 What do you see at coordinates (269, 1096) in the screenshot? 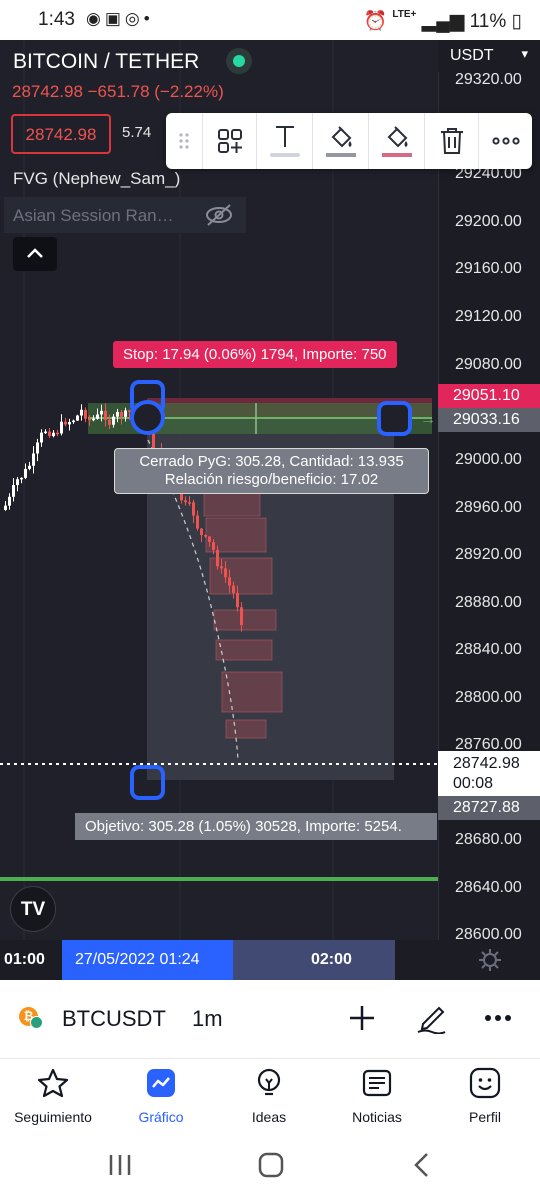
I see `nav-ideas: Ideas` at bounding box center [269, 1096].